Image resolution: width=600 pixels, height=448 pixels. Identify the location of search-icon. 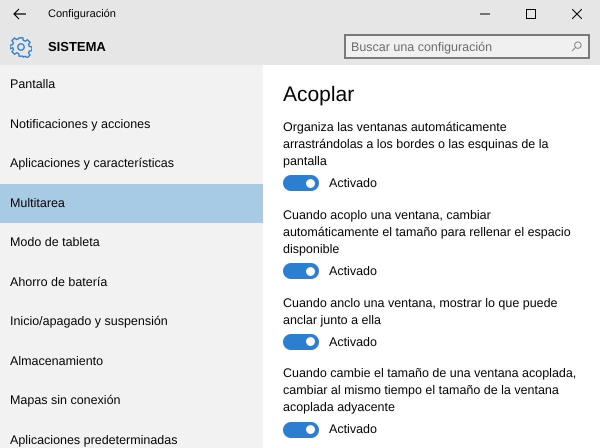
(576, 46).